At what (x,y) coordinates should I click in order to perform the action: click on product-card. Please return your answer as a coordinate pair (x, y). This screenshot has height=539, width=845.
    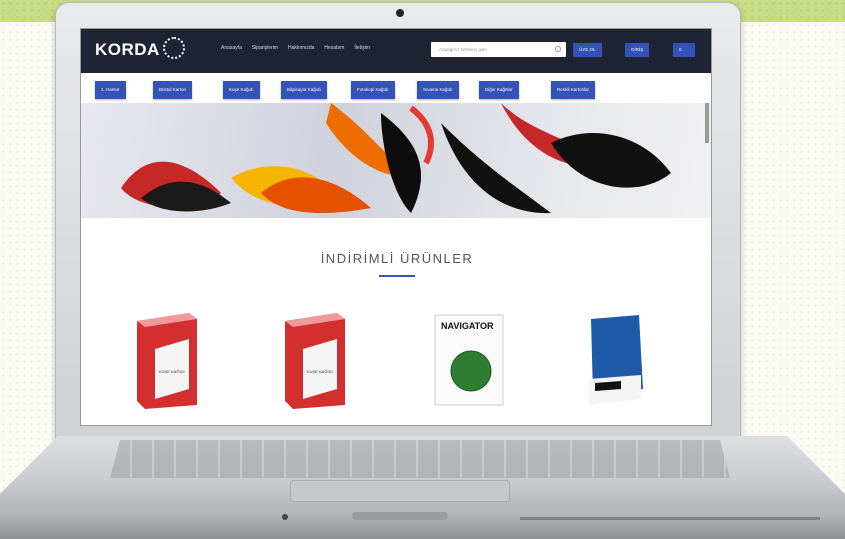
    Looking at the image, I should click on (616, 359).